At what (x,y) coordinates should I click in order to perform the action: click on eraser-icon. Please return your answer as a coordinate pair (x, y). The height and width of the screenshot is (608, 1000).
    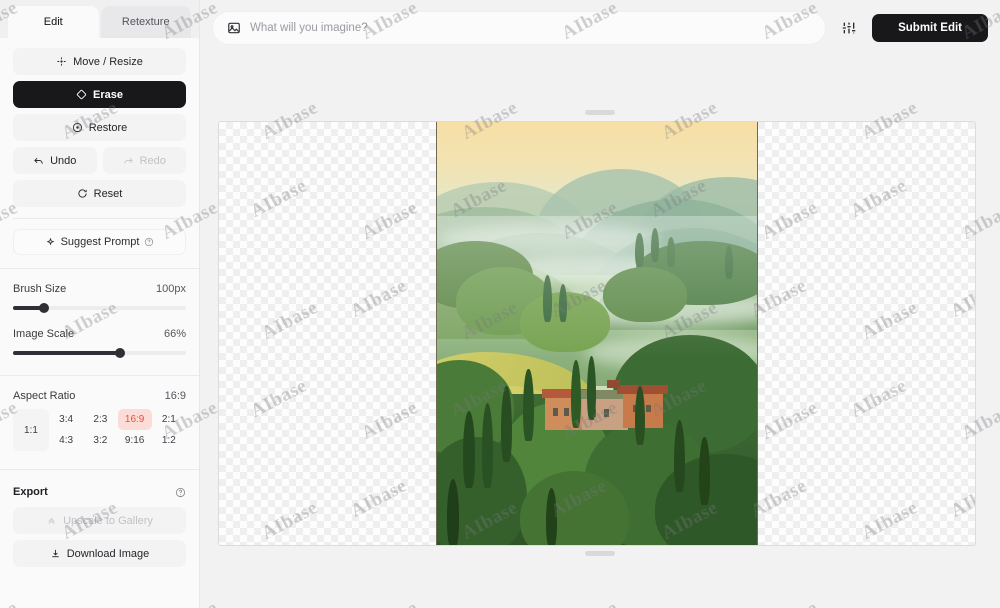
    Looking at the image, I should click on (81, 94).